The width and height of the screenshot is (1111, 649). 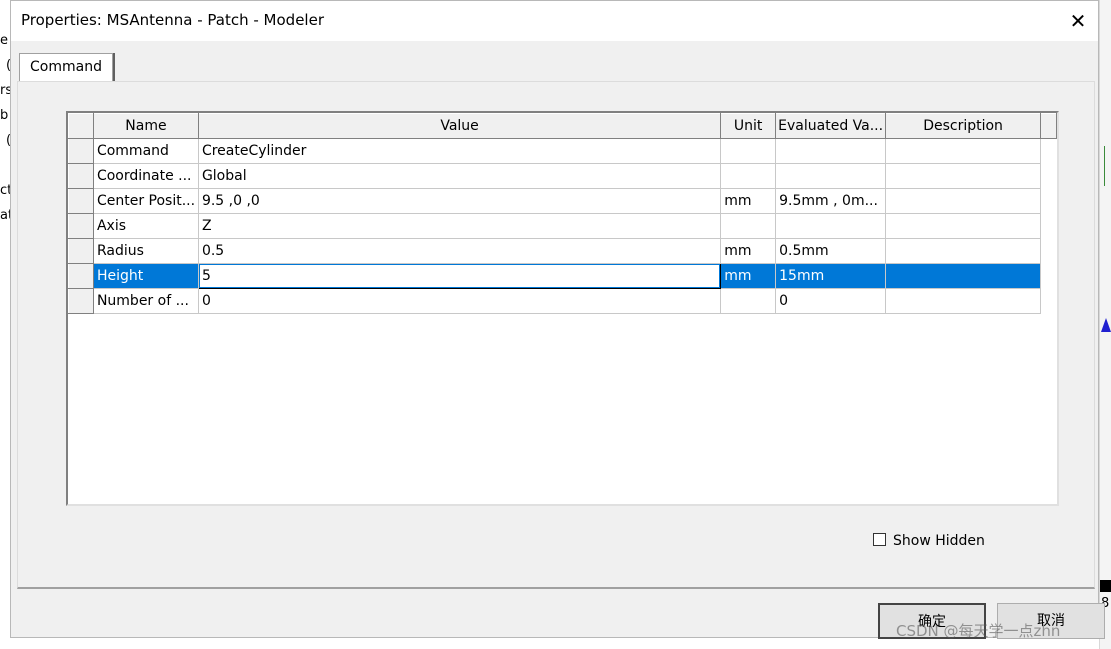 What do you see at coordinates (831, 301) in the screenshot?
I see `cell-evaluated: 0` at bounding box center [831, 301].